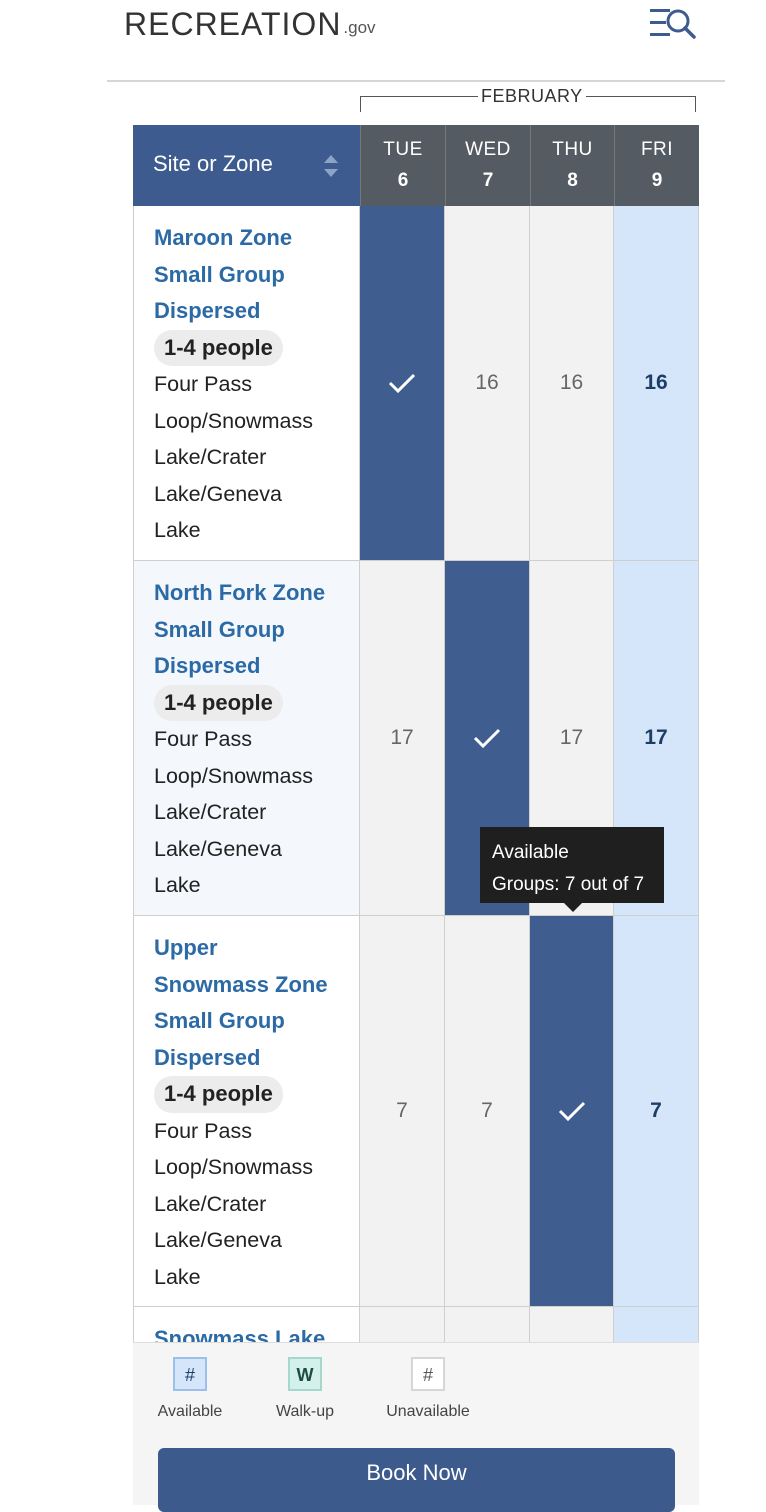 This screenshot has height=1512, width=766. I want to click on site-name-line: Maroon Zone, so click(223, 237).